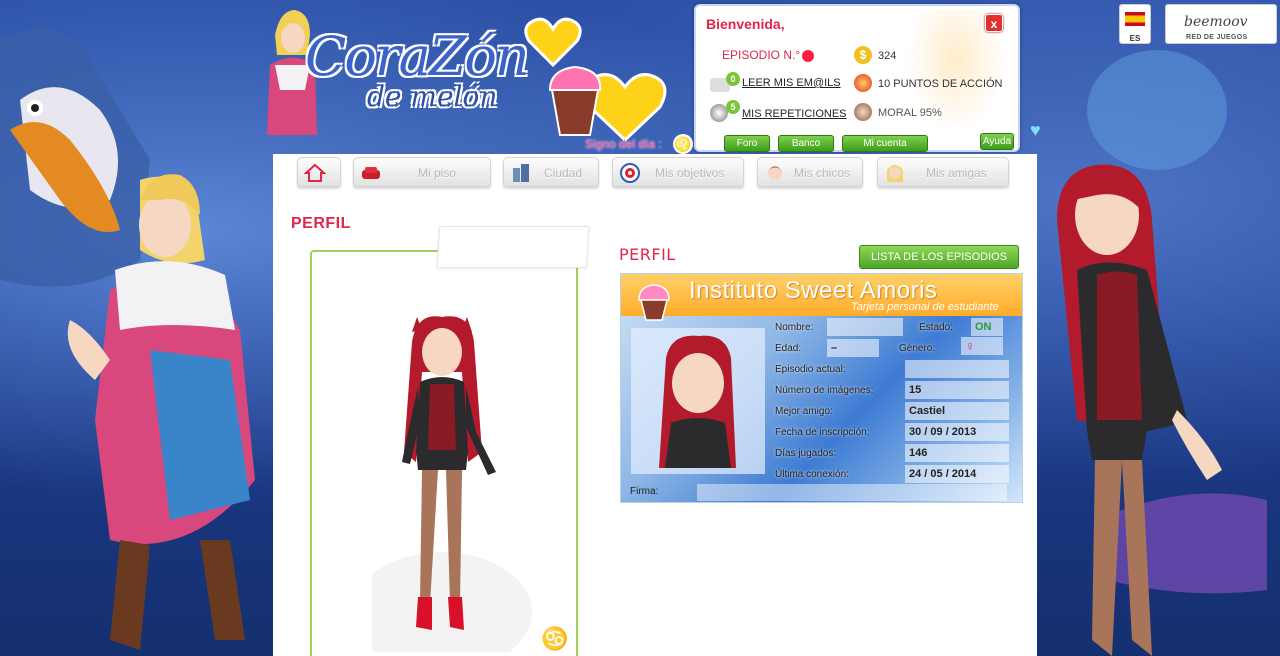 The width and height of the screenshot is (1280, 656). What do you see at coordinates (812, 474) in the screenshot?
I see `label-conexion: Última conexión:` at bounding box center [812, 474].